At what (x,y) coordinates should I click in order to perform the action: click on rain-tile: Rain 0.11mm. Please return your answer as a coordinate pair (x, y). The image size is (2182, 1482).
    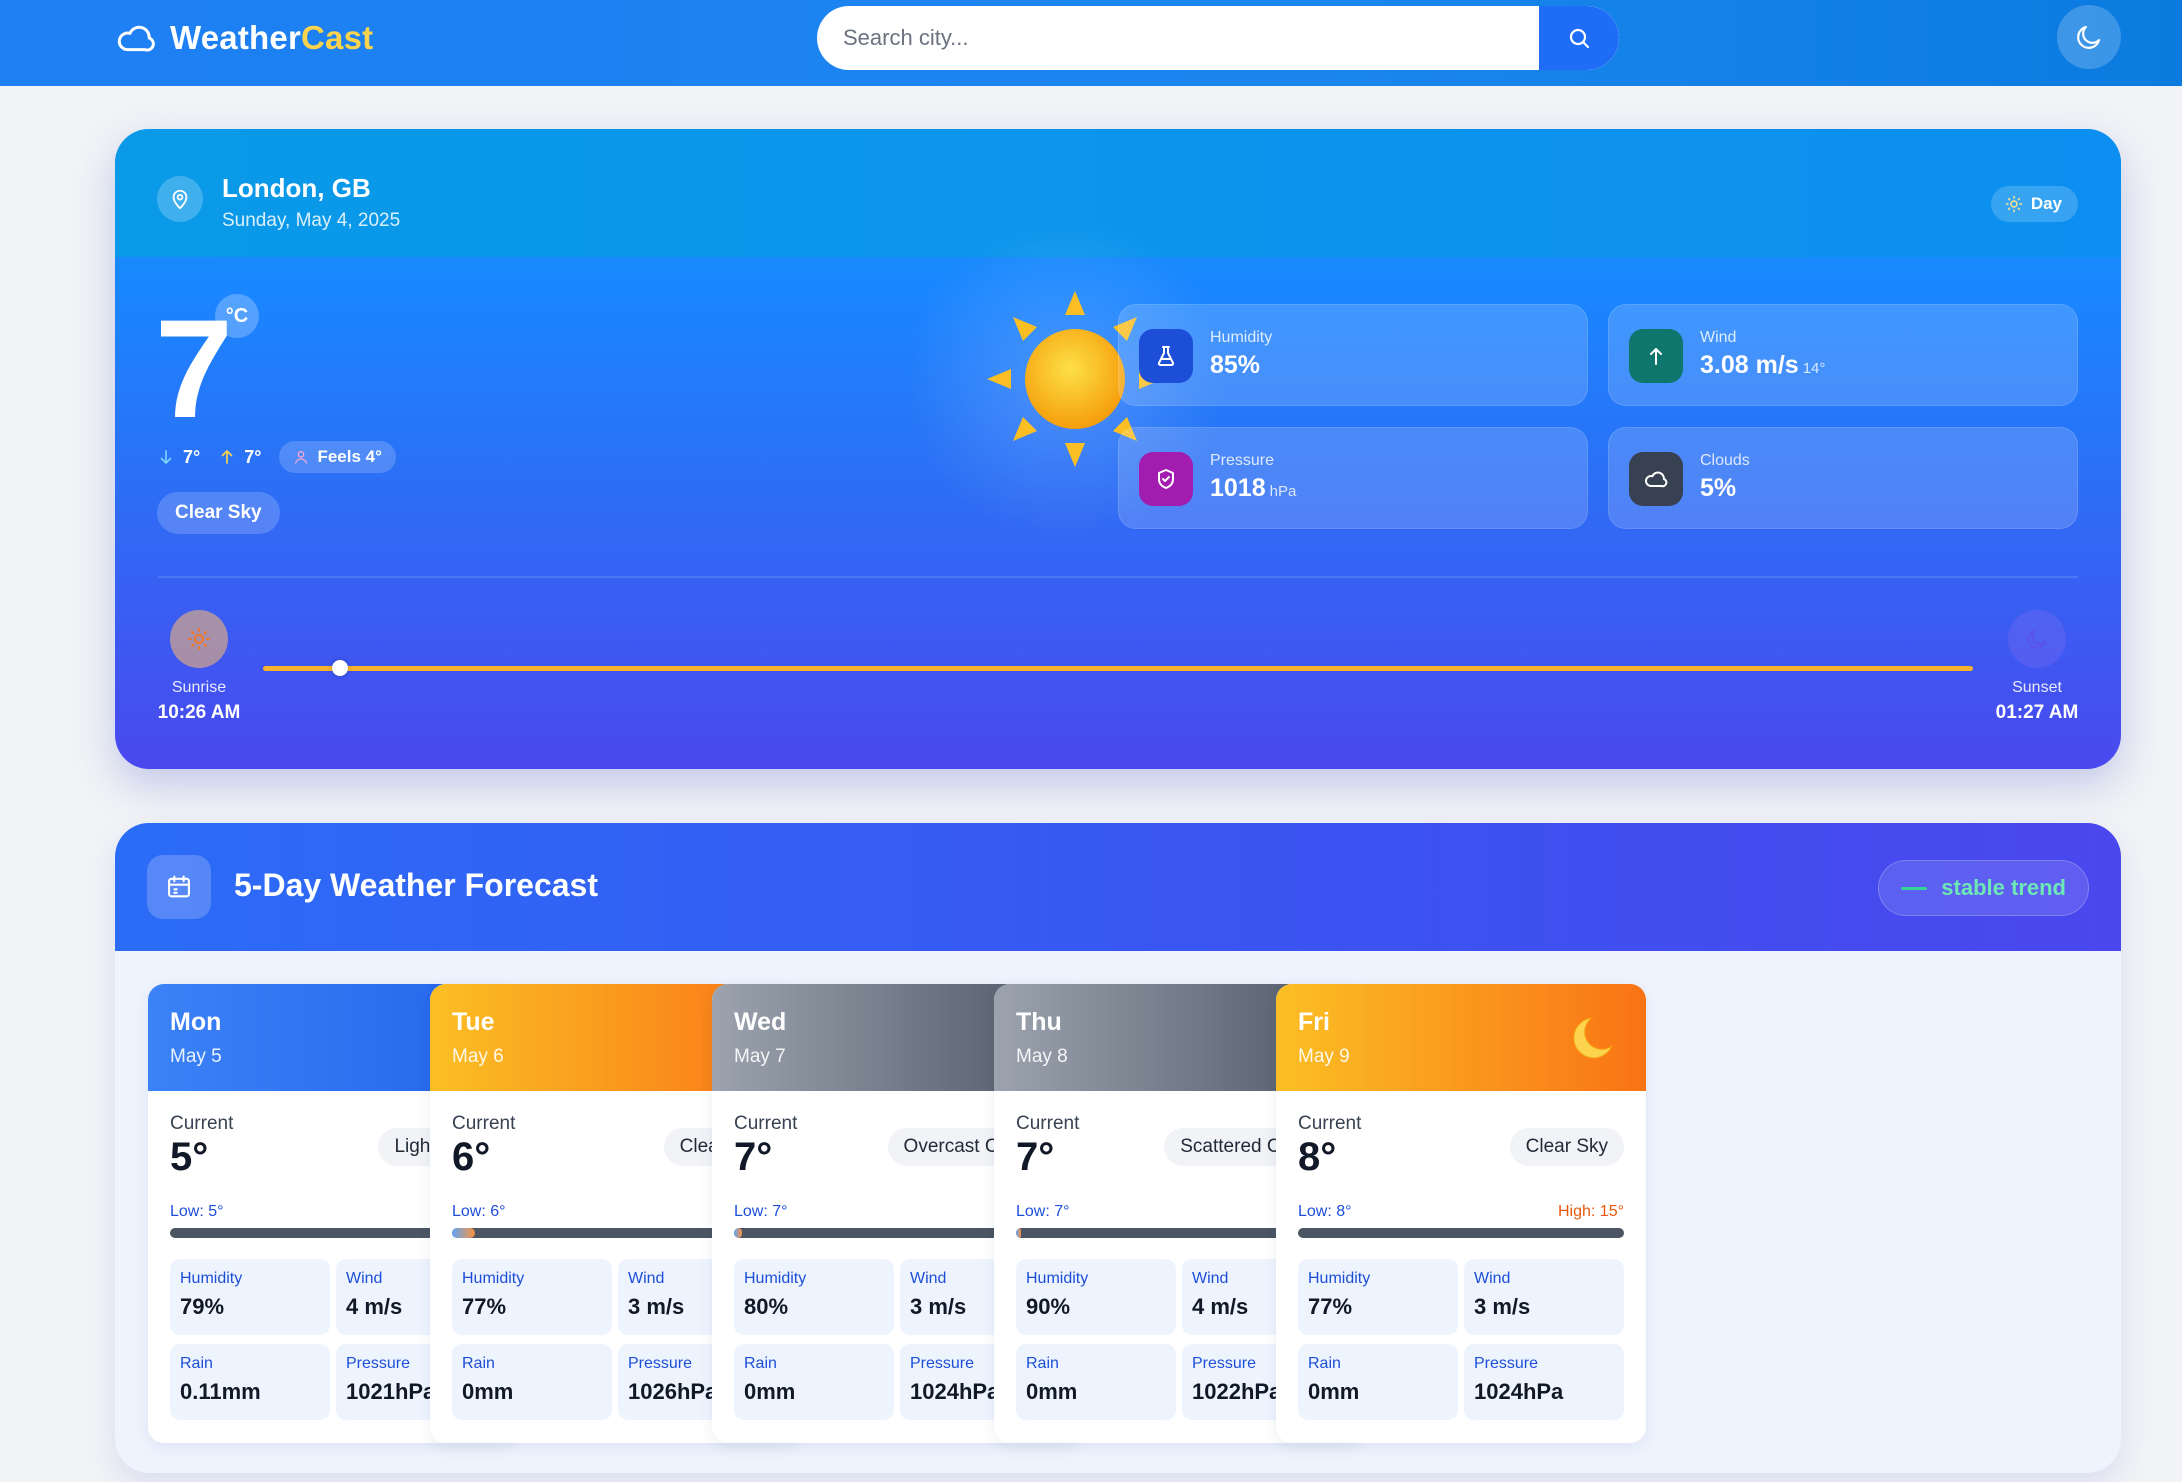
    Looking at the image, I should click on (250, 1382).